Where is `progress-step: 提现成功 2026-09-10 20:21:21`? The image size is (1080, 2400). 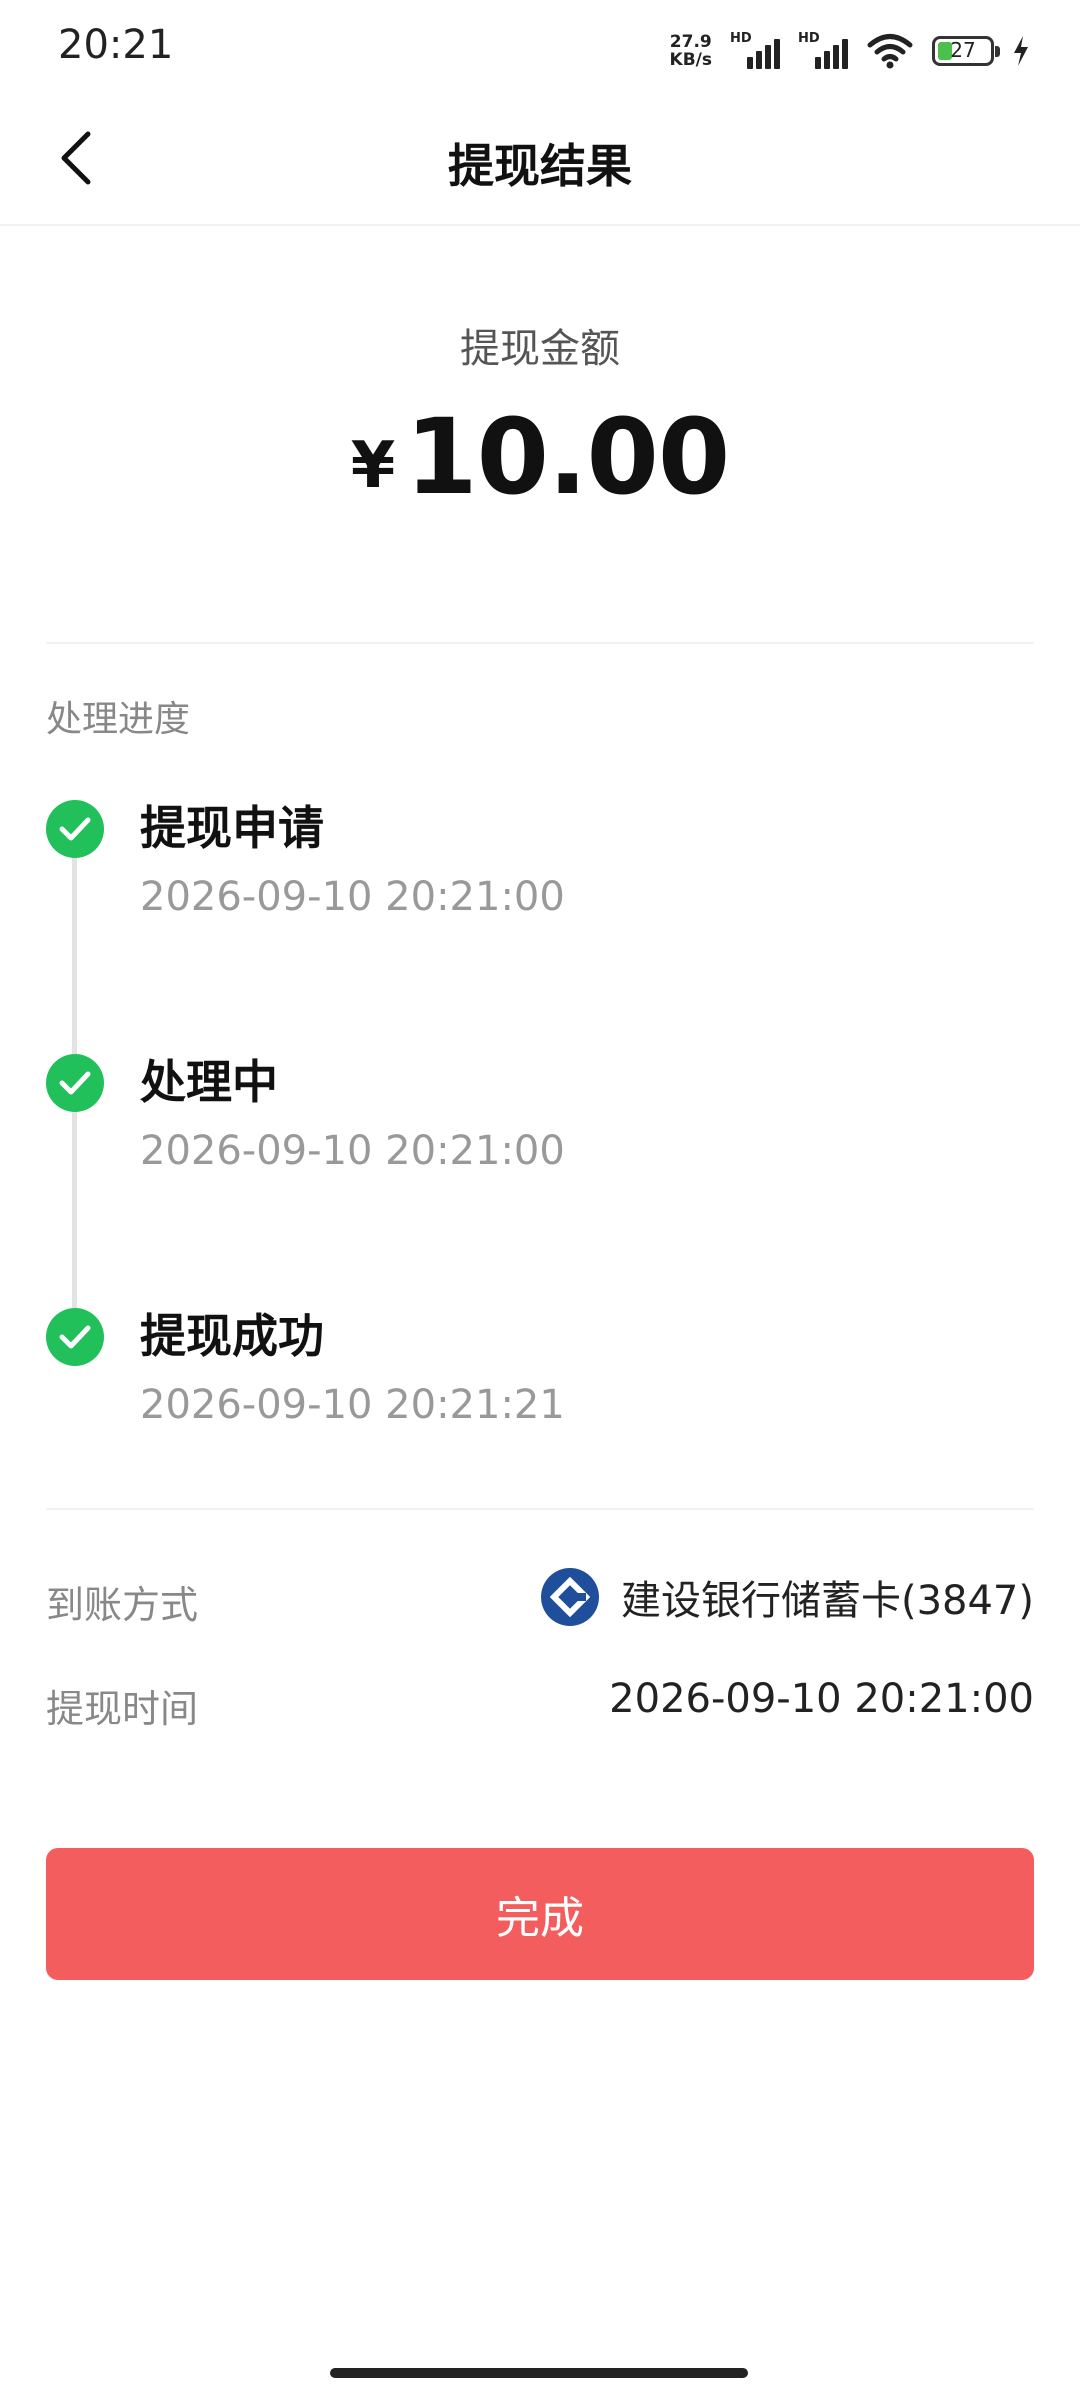
progress-step: 提现成功 2026-09-10 20:21:21 is located at coordinates (536, 1378).